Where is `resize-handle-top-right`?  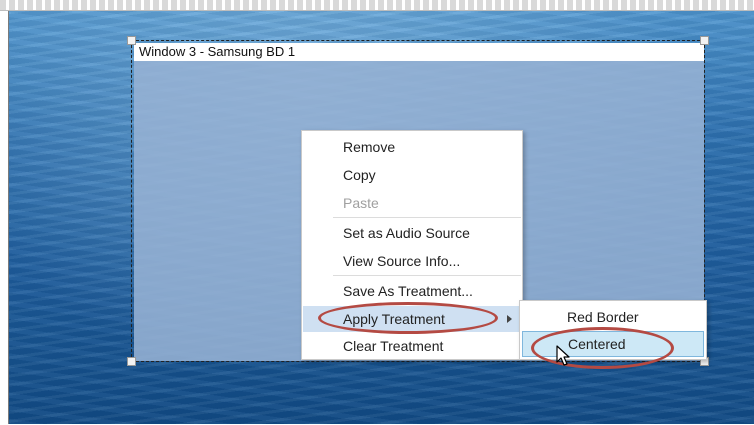
resize-handle-top-right is located at coordinates (704, 40).